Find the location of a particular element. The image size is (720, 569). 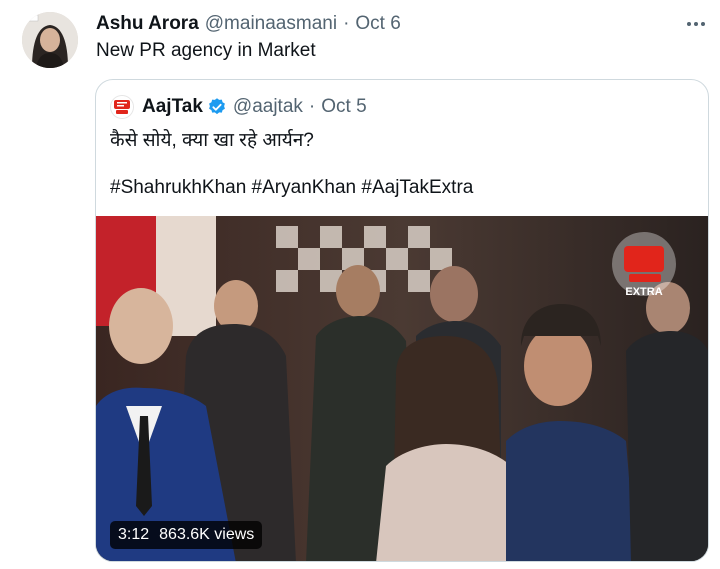

video-views: 863.6K views is located at coordinates (207, 534).